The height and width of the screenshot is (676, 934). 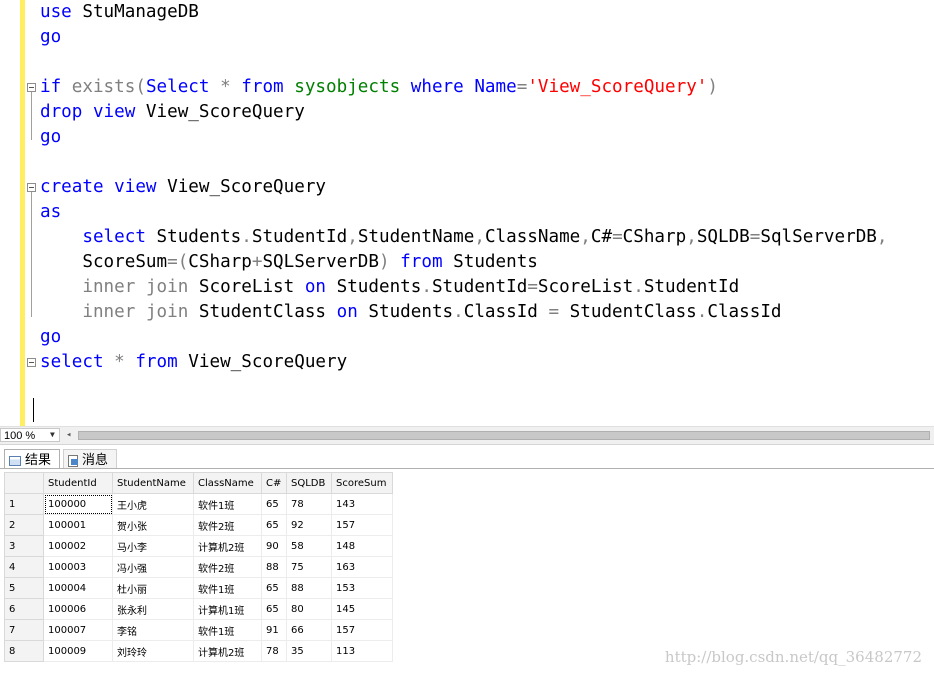 What do you see at coordinates (24, 609) in the screenshot?
I see `row-number: 6` at bounding box center [24, 609].